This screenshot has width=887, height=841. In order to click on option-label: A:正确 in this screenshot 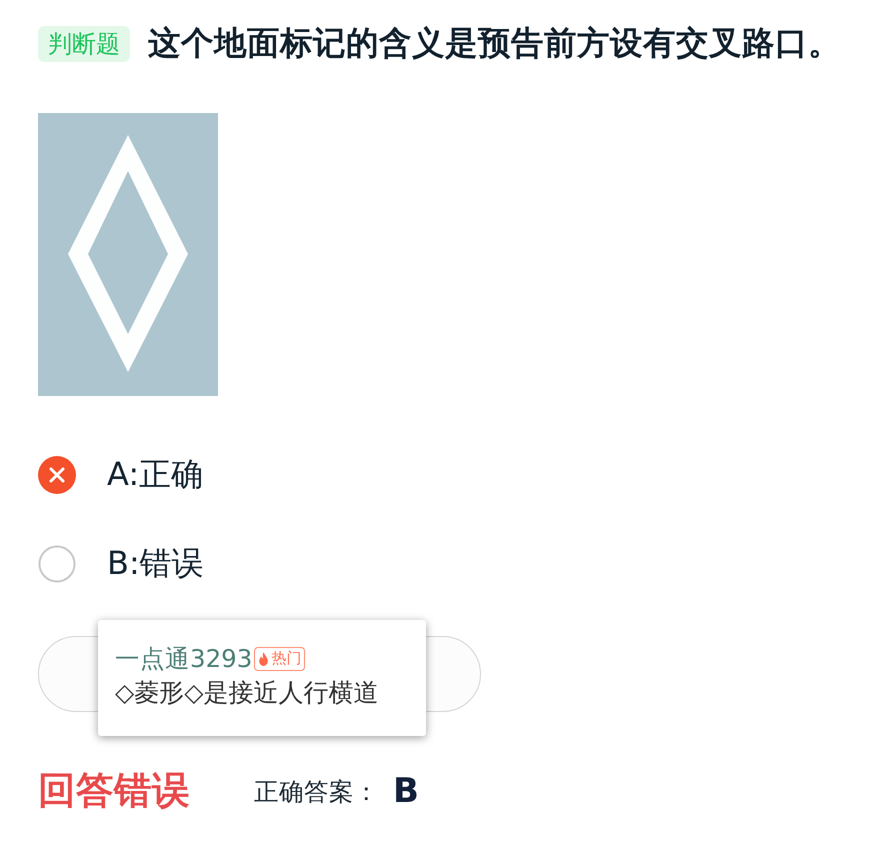, I will do `click(155, 475)`.